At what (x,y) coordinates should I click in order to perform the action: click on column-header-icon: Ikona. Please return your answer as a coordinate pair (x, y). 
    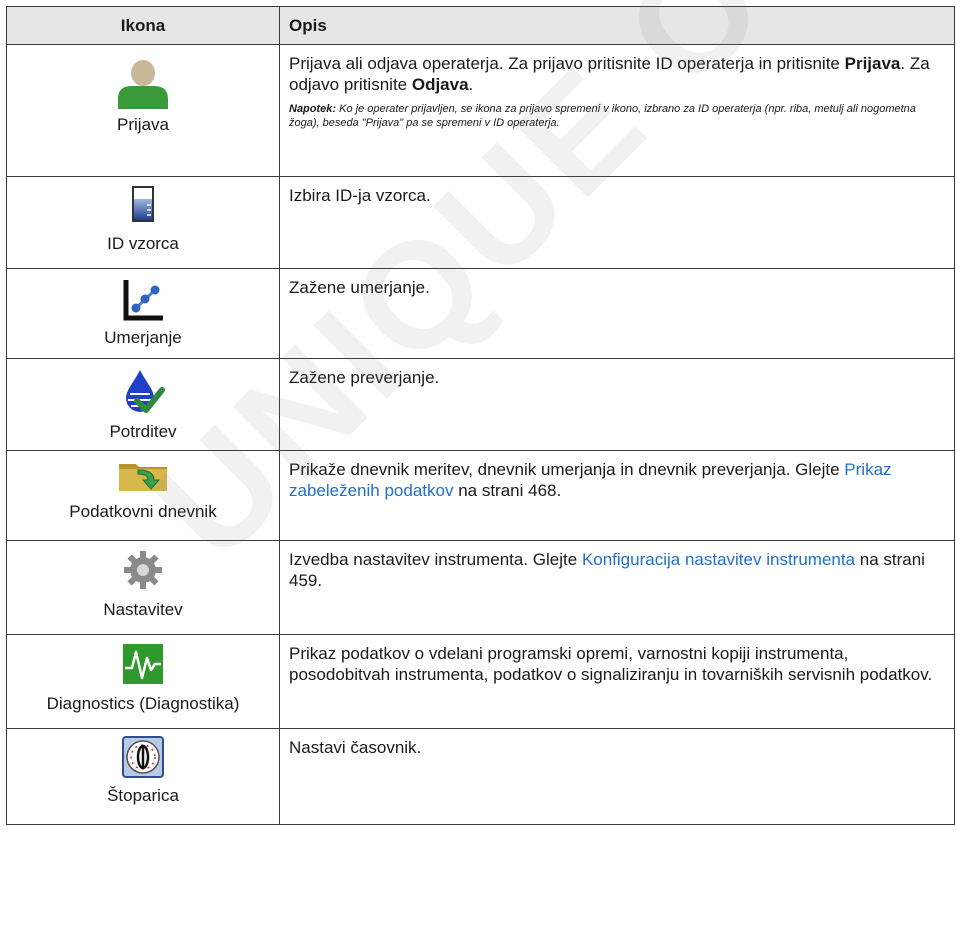
    Looking at the image, I should click on (143, 25).